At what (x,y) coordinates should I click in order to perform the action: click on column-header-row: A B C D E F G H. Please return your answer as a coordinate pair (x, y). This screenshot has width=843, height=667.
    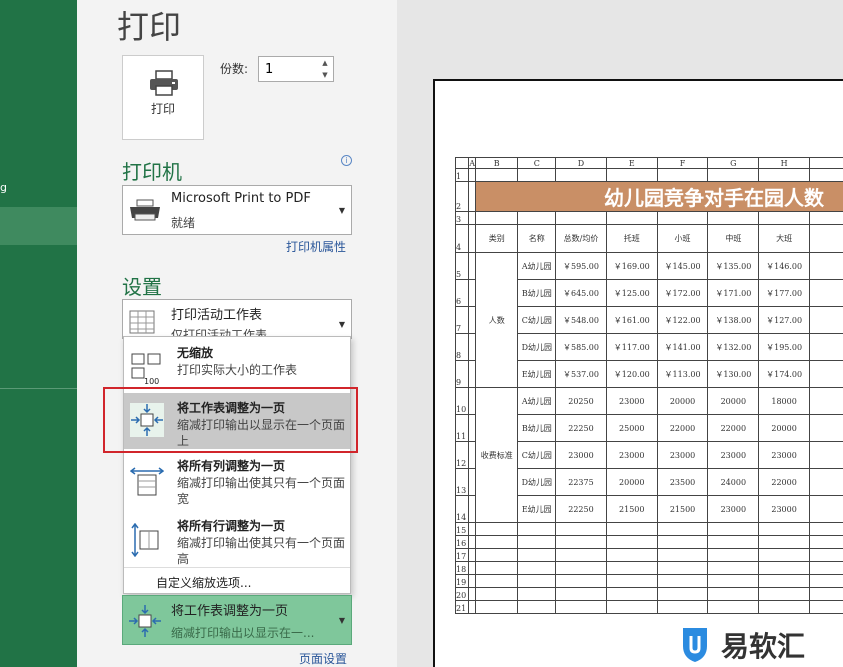
    Looking at the image, I should click on (648, 163).